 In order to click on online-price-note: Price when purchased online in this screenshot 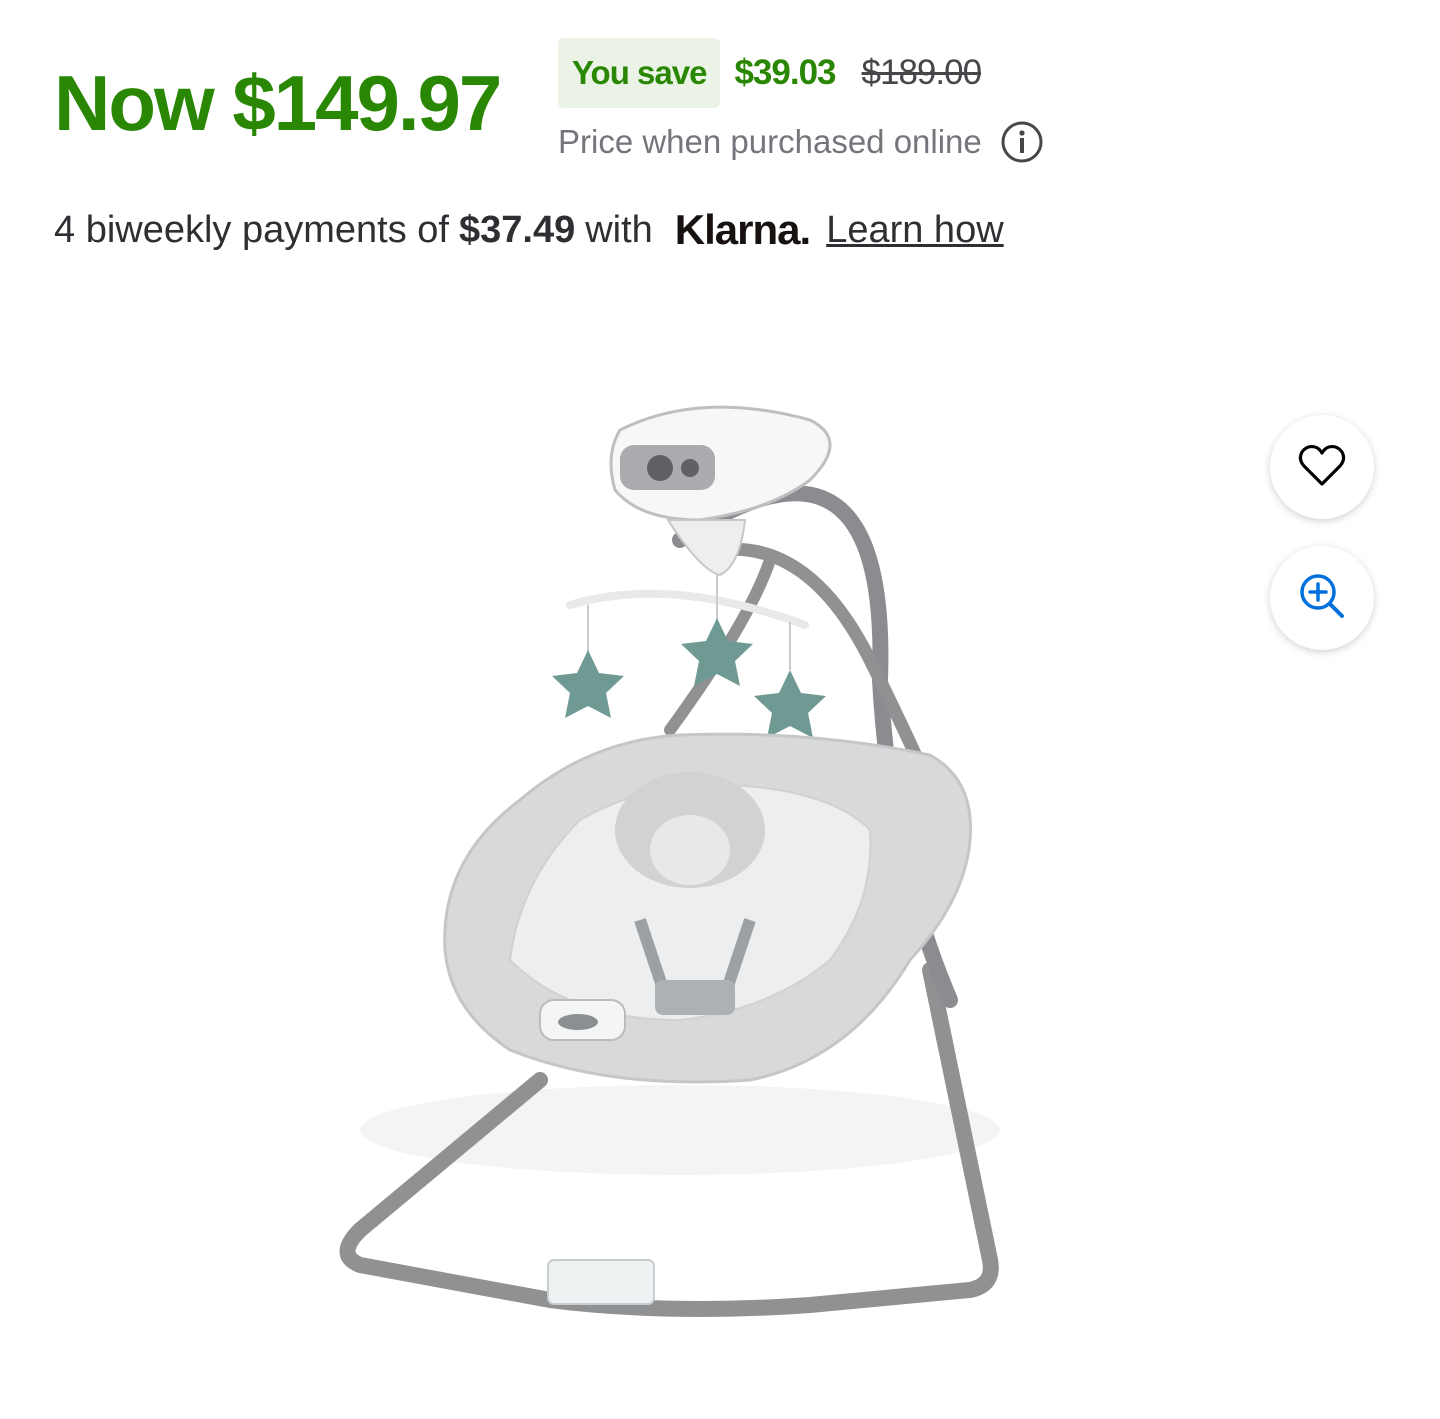, I will do `click(801, 142)`.